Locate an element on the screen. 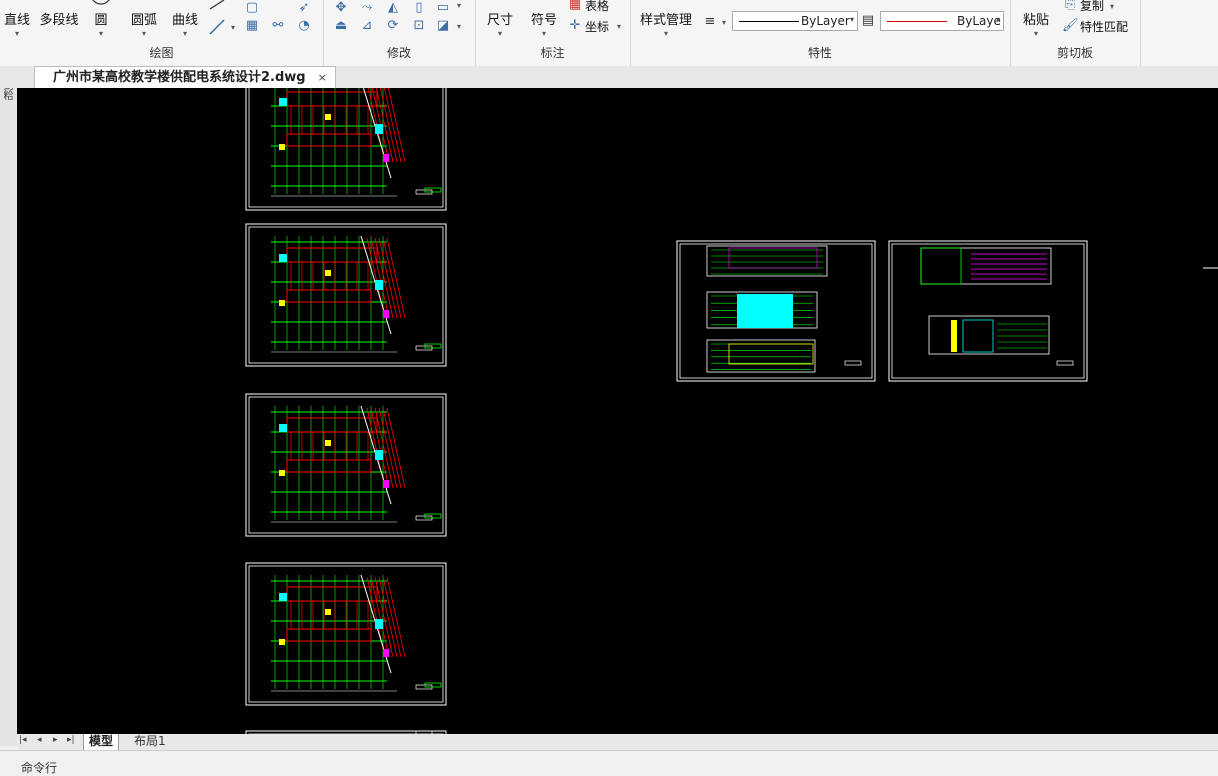  clipboard-panel-title: 剪切板 is located at coordinates (1074, 53).